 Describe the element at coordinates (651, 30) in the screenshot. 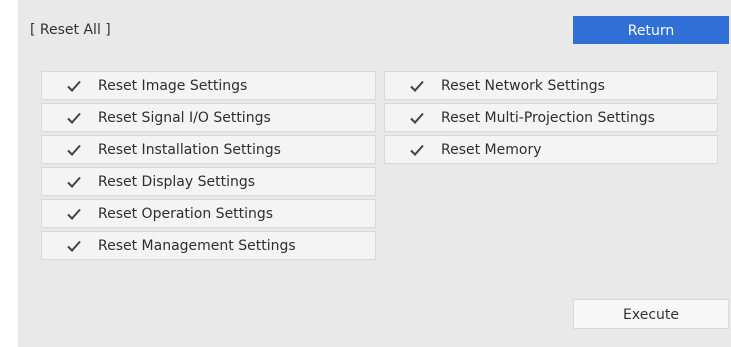

I see `return-button: Return` at that location.